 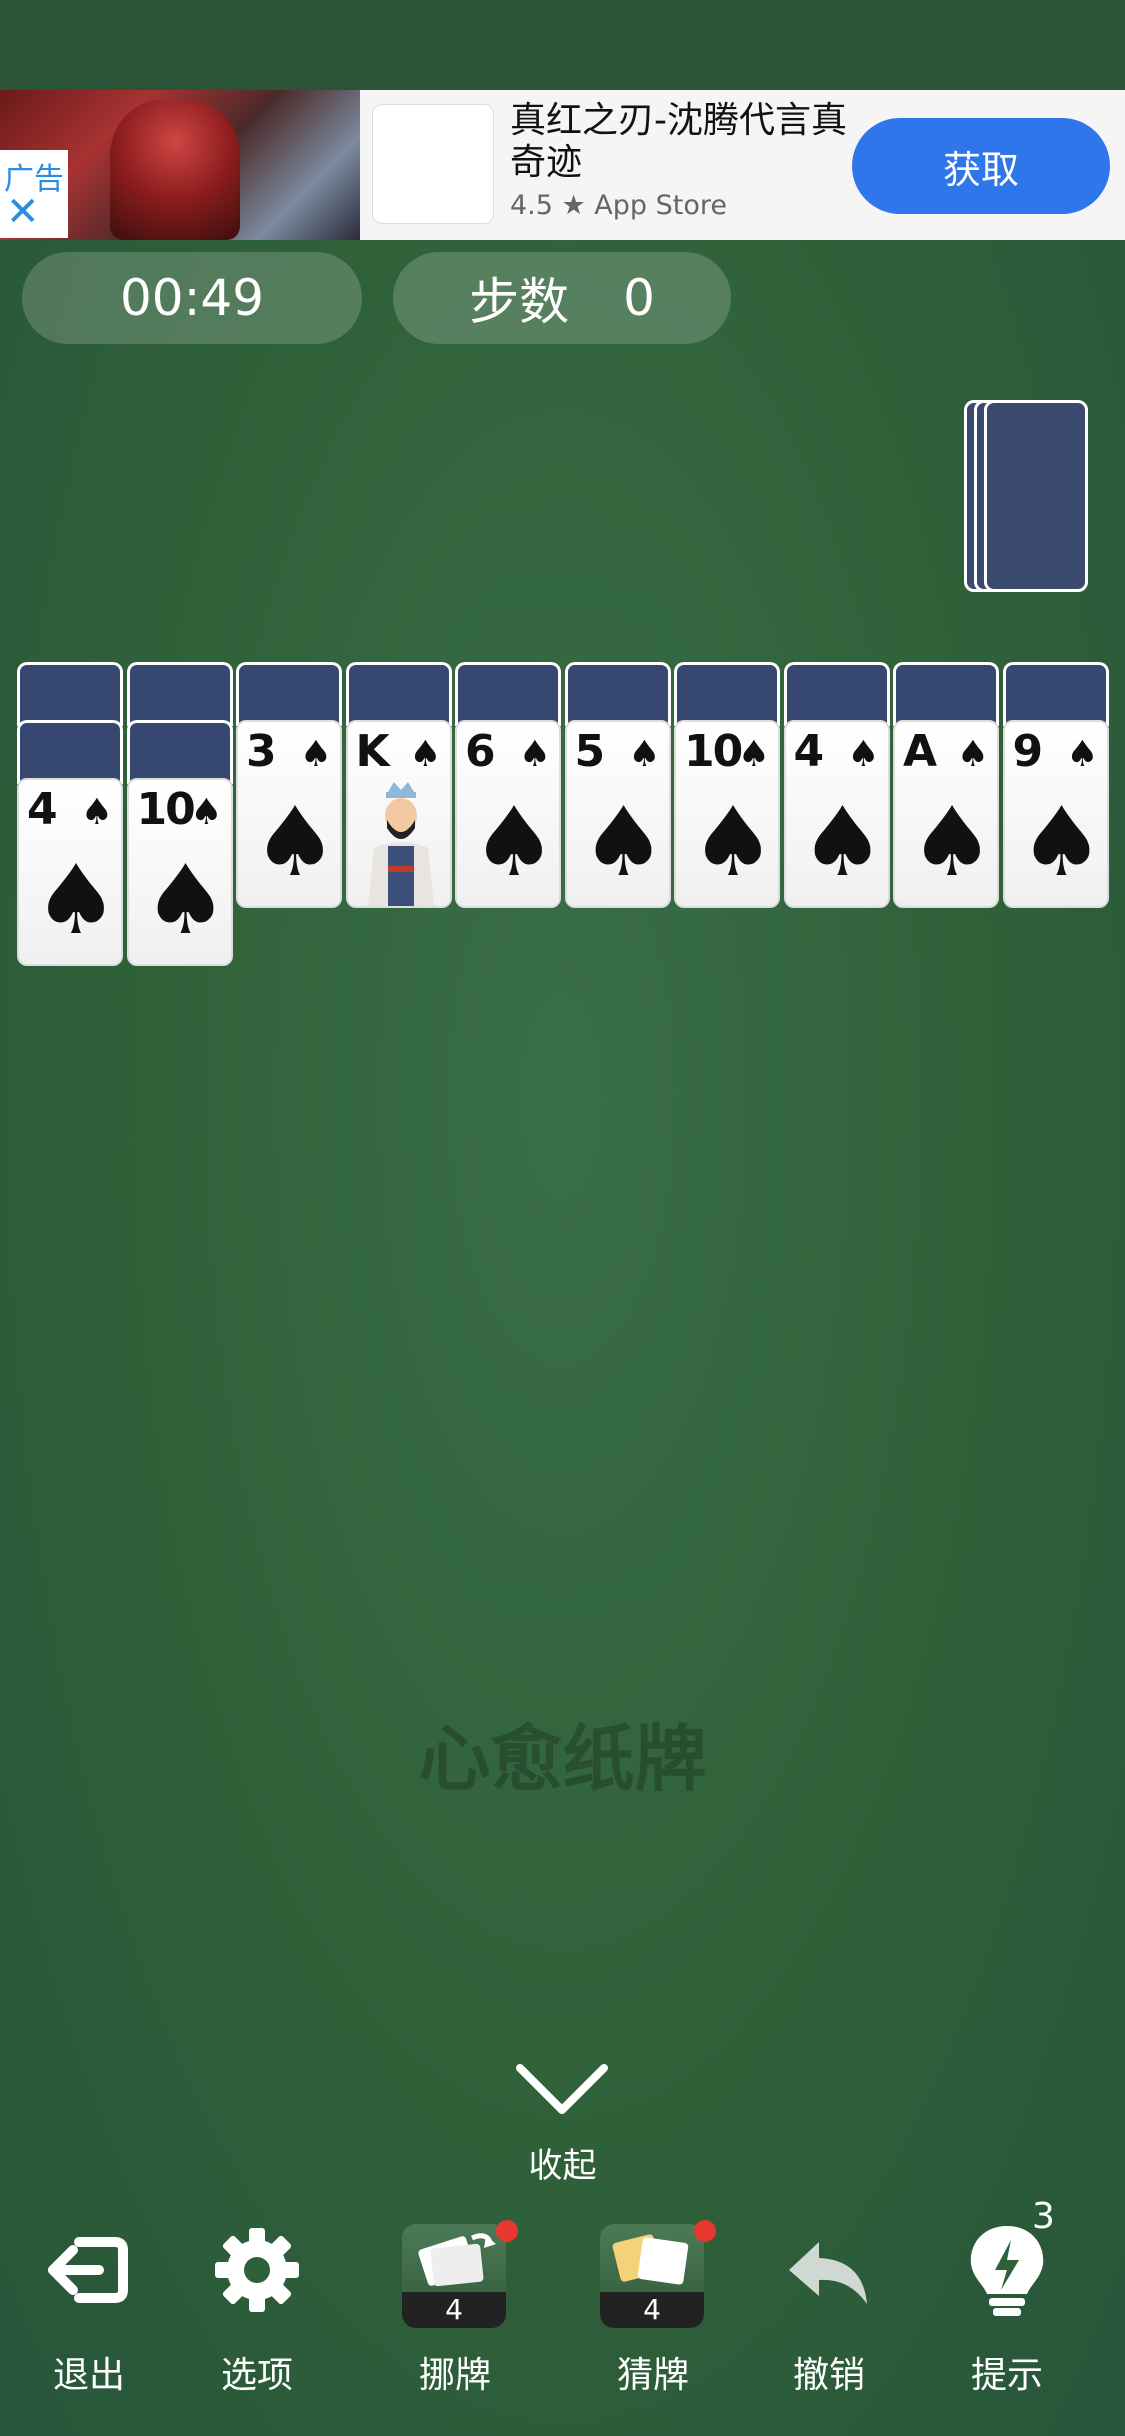 I want to click on card-rank: K, so click(x=372, y=751).